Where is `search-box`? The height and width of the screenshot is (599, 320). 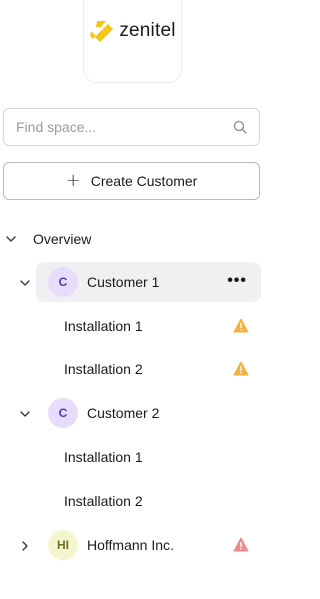 search-box is located at coordinates (131, 127).